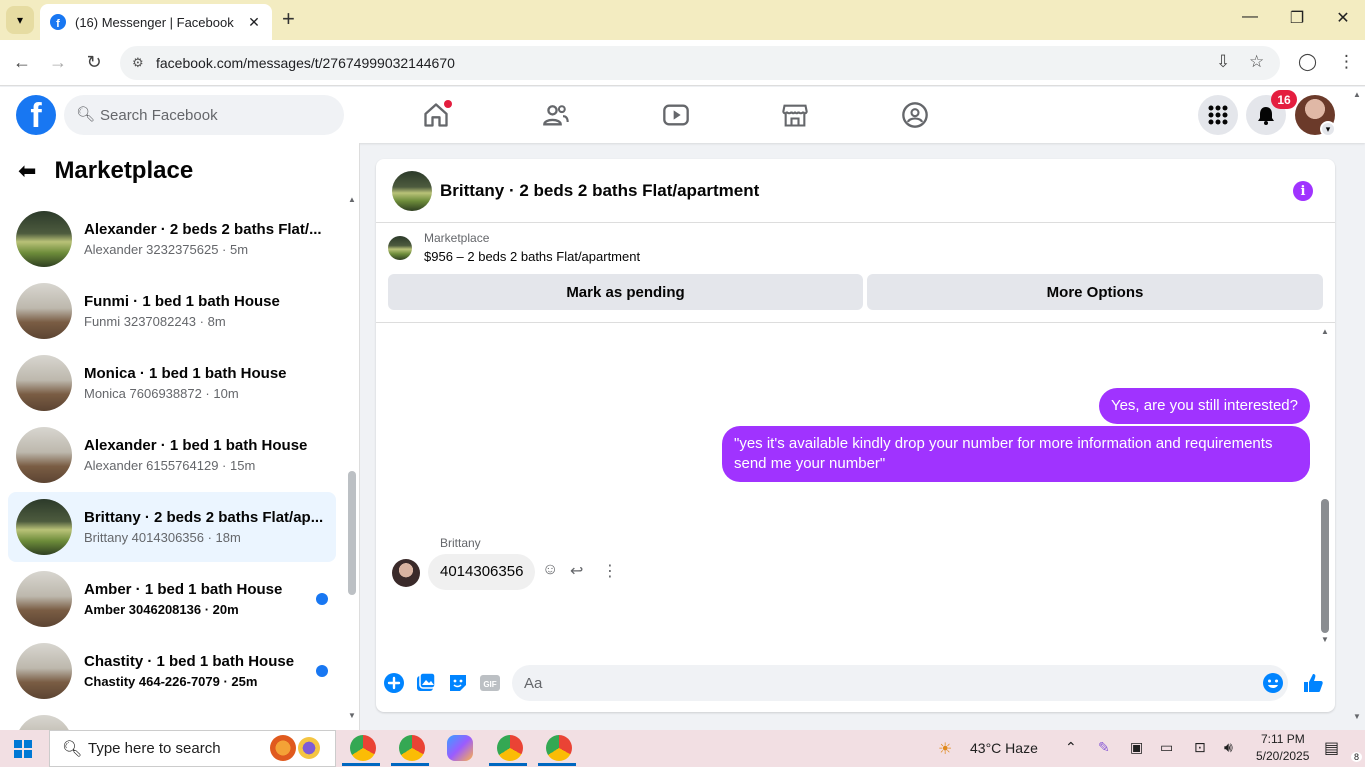 The image size is (1365, 767). What do you see at coordinates (1166, 747) in the screenshot?
I see `battery-icon: ▭` at bounding box center [1166, 747].